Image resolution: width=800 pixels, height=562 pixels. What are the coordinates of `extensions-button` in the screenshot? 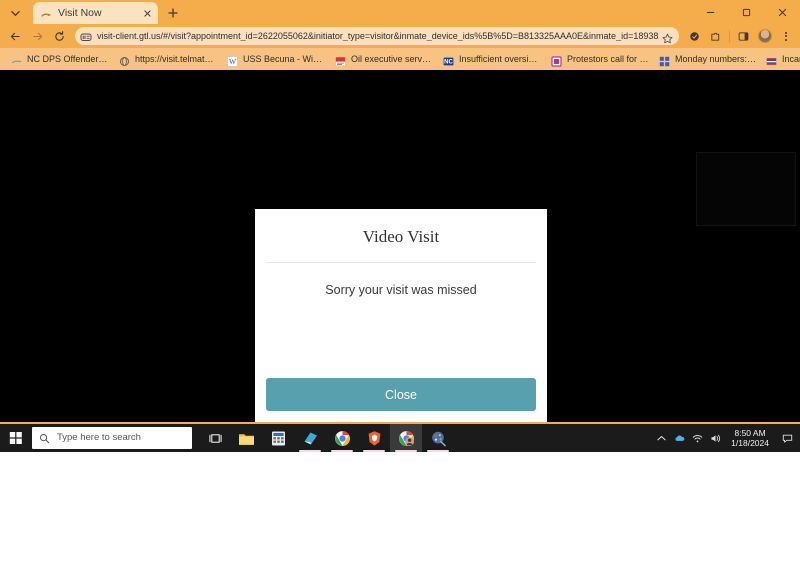 It's located at (715, 36).